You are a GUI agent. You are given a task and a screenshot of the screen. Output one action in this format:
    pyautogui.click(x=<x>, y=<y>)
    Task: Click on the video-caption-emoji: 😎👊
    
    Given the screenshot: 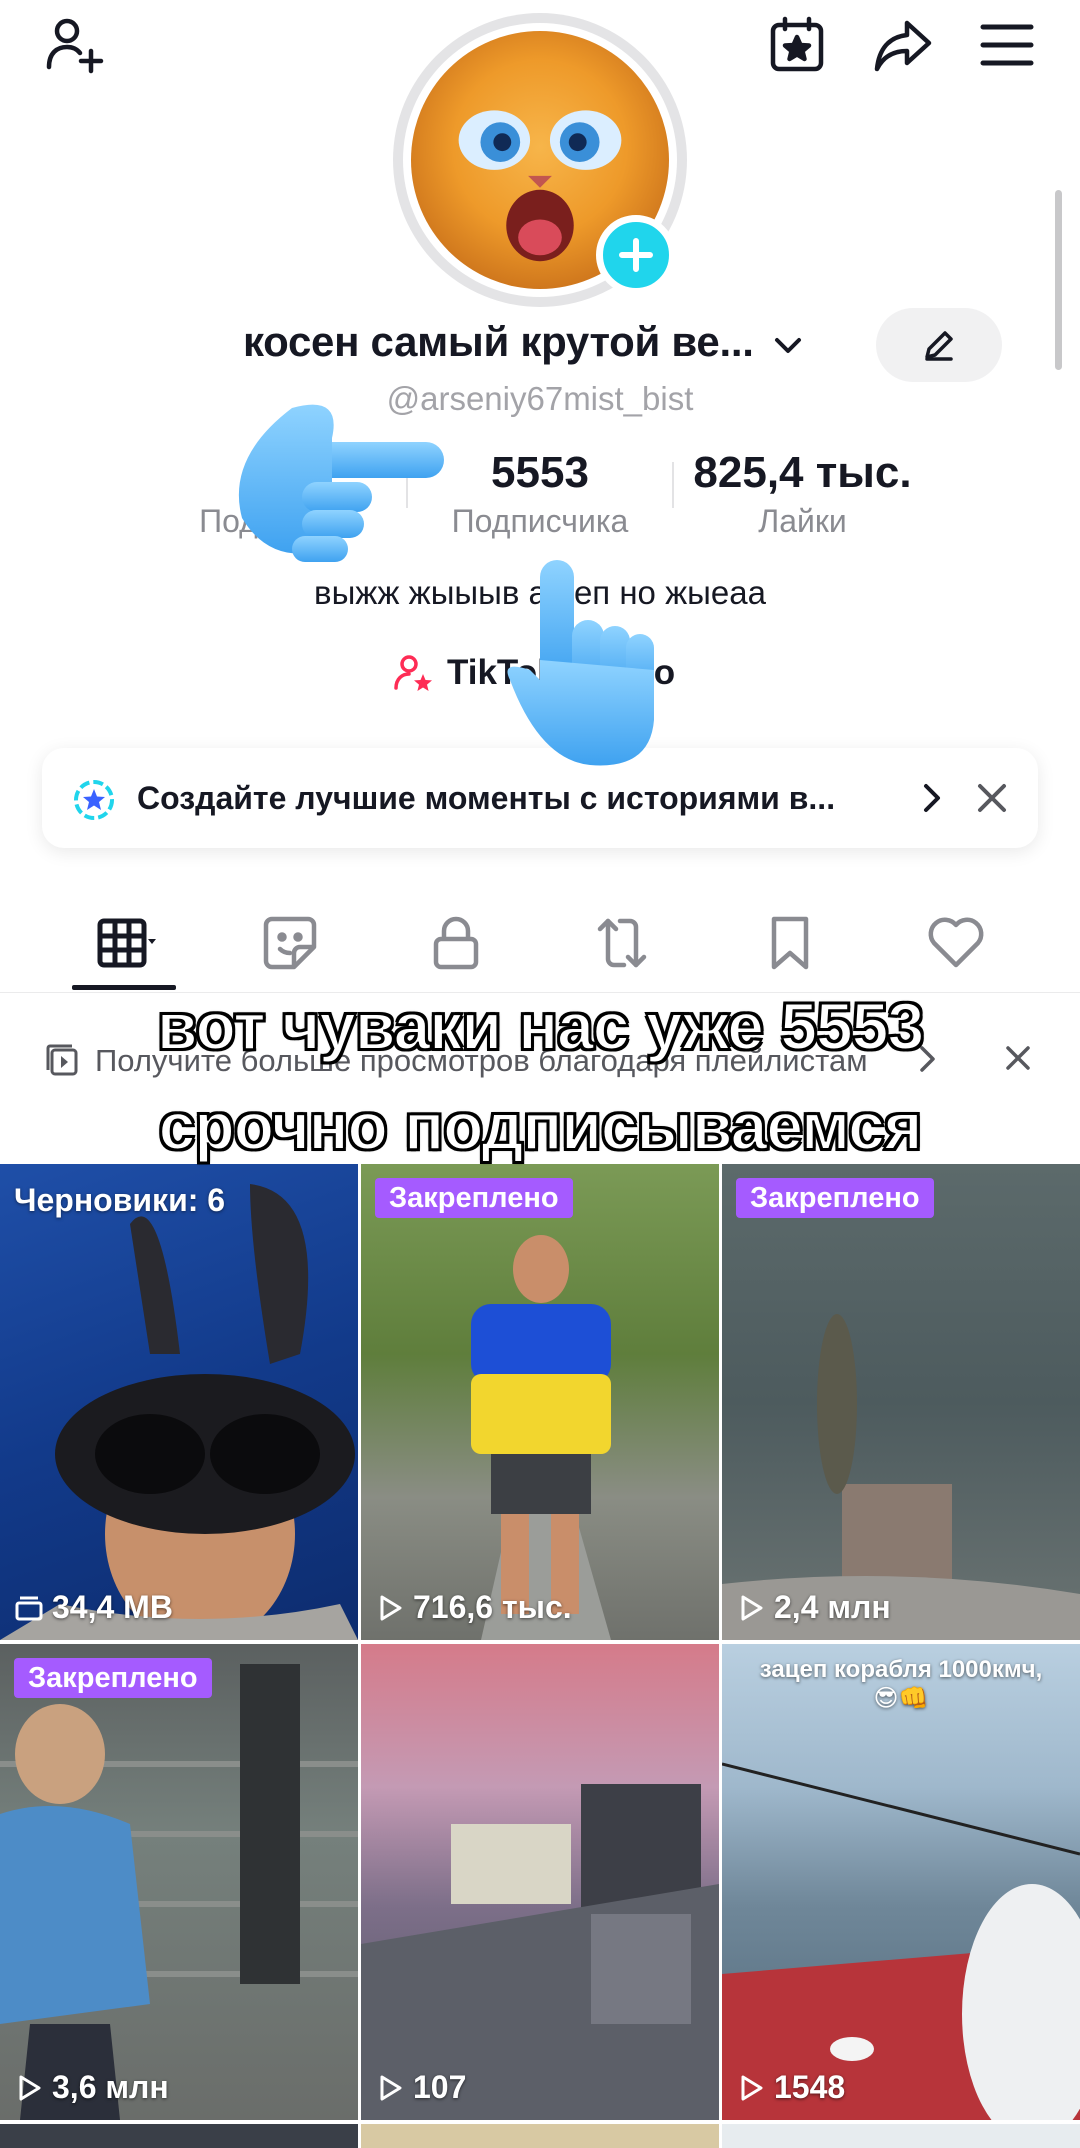 What is the action you would take?
    pyautogui.click(x=901, y=1698)
    